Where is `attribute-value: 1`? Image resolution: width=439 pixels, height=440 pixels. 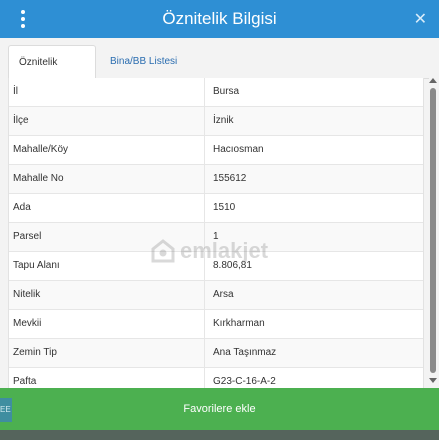 attribute-value: 1 is located at coordinates (216, 236).